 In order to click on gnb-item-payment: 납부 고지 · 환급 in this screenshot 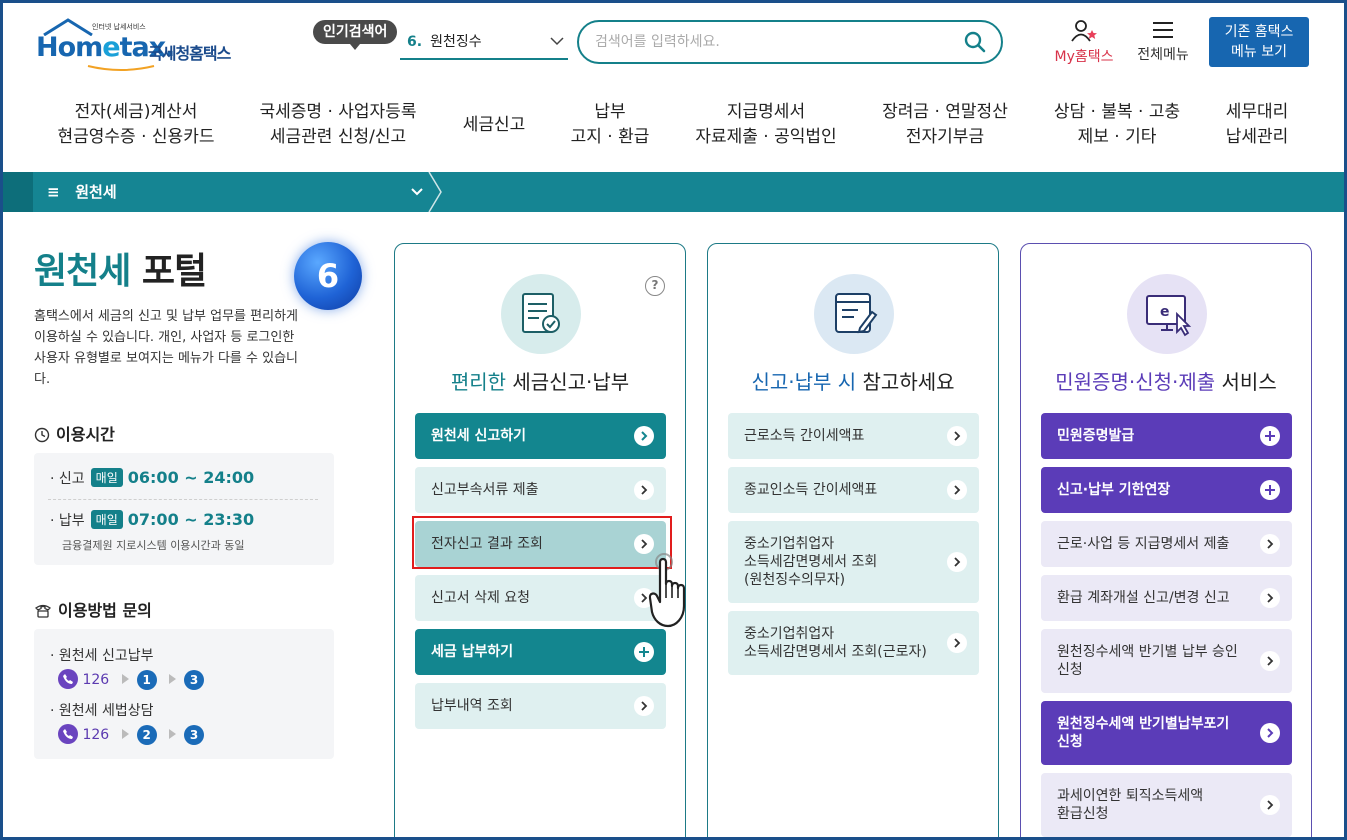, I will do `click(610, 125)`.